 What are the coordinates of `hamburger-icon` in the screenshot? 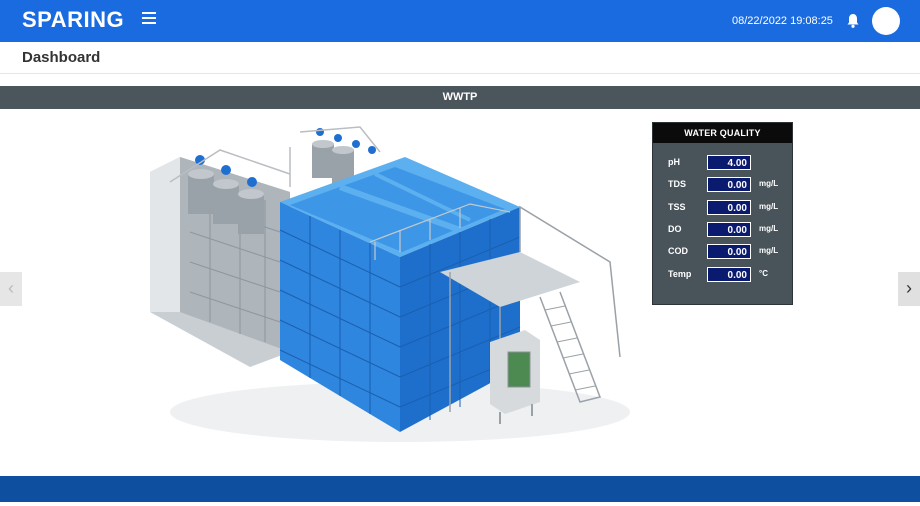 It's located at (149, 19).